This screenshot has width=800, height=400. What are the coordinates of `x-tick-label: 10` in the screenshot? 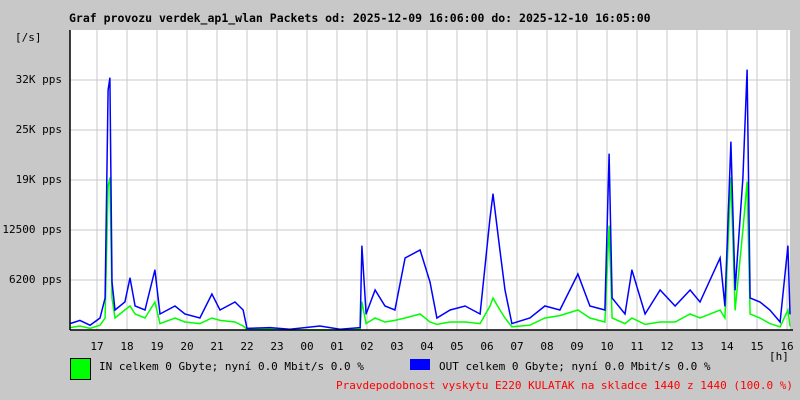 It's located at (607, 346).